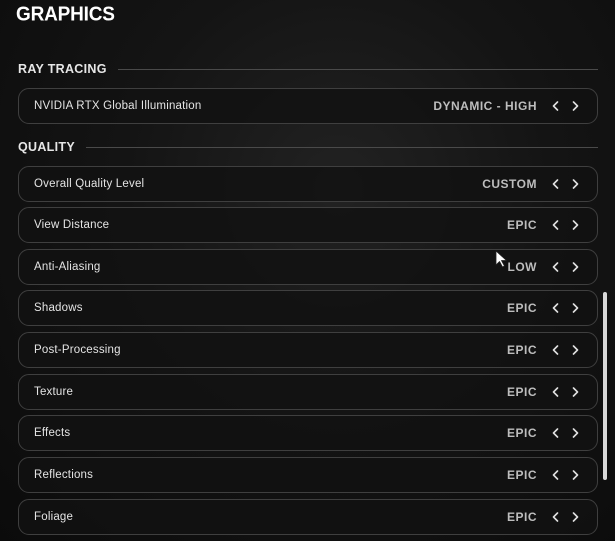 This screenshot has height=541, width=615. What do you see at coordinates (502, 259) in the screenshot?
I see `mouse-pointer-icon` at bounding box center [502, 259].